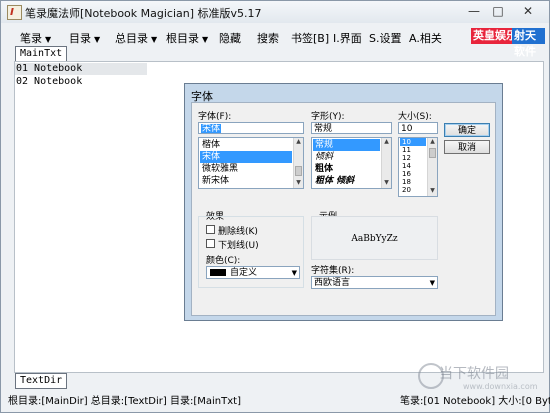  Describe the element at coordinates (124, 401) in the screenshot. I see `status-directories: 根目录:[MainDir] 总目录:[TextDir] 目录:[MainTxt]` at that location.